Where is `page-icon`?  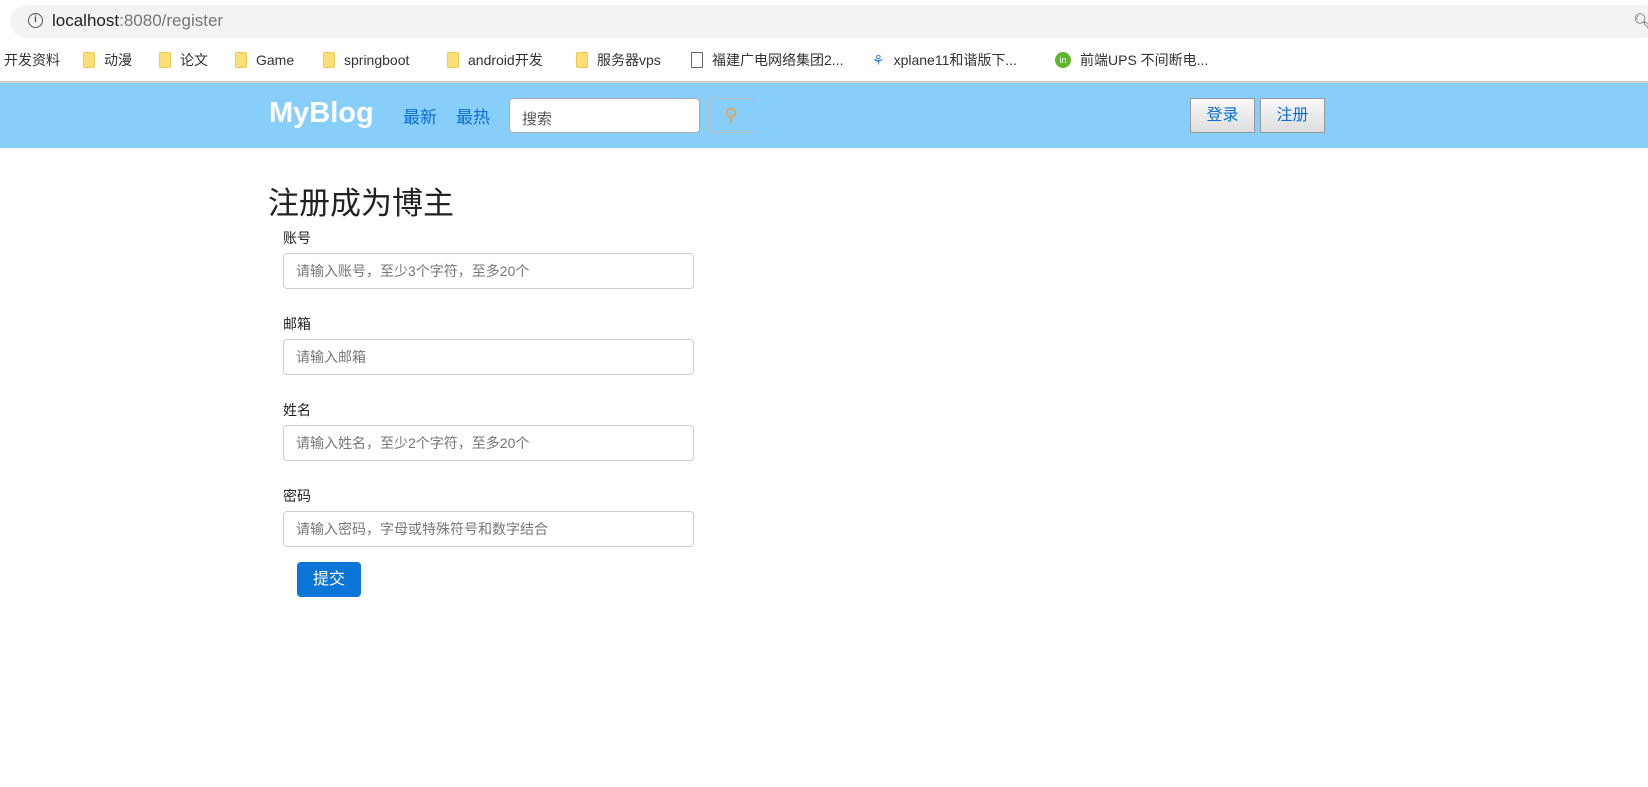 page-icon is located at coordinates (697, 60).